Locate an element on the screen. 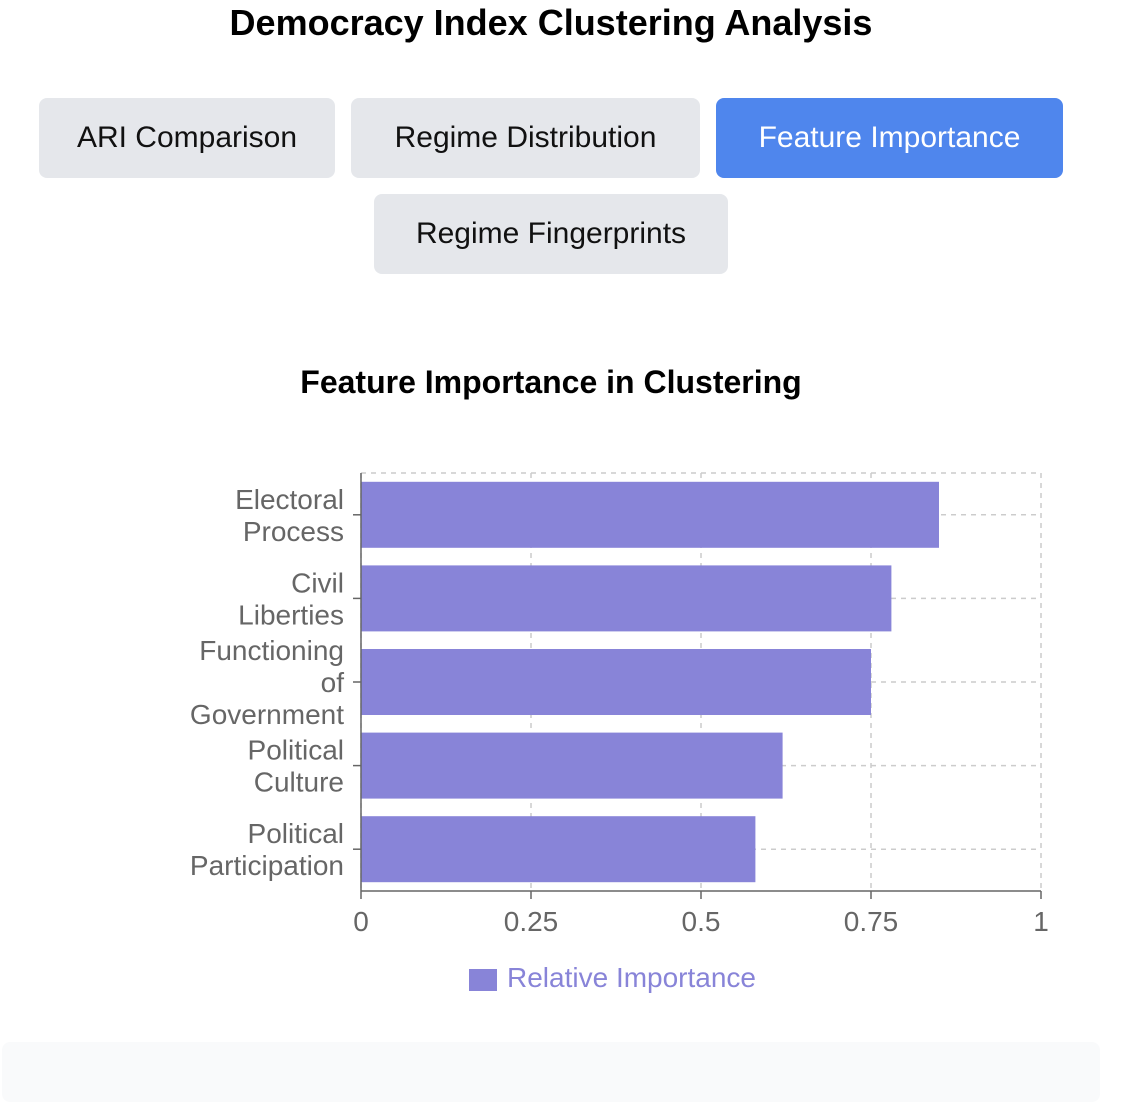  bar-functioning-of-government is located at coordinates (616, 682).